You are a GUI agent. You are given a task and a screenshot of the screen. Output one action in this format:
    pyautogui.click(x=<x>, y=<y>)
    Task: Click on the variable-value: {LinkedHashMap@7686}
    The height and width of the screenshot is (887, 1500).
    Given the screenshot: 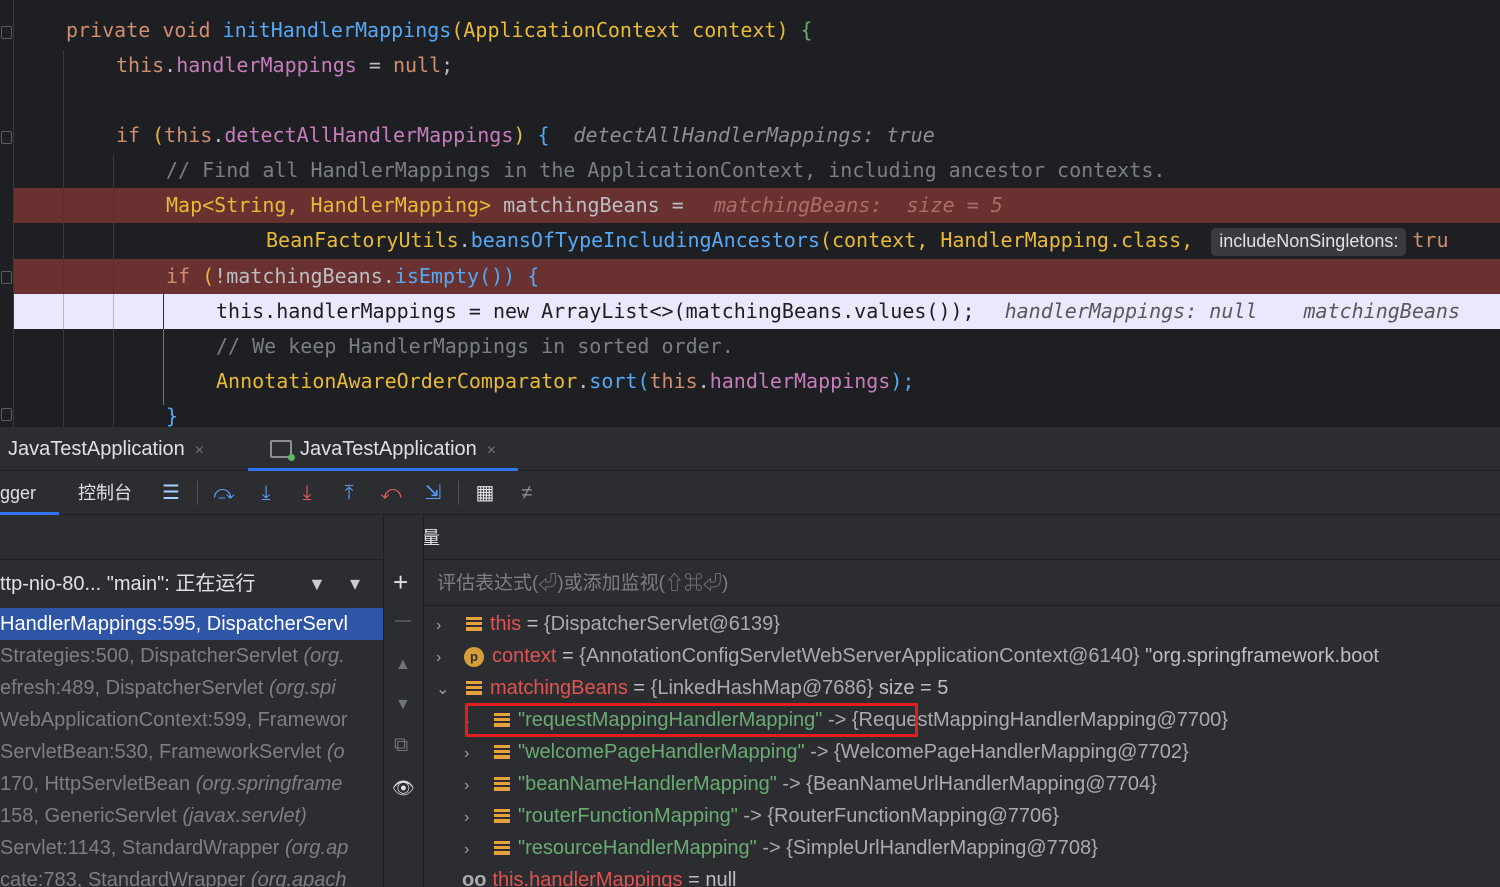 What is the action you would take?
    pyautogui.click(x=762, y=688)
    